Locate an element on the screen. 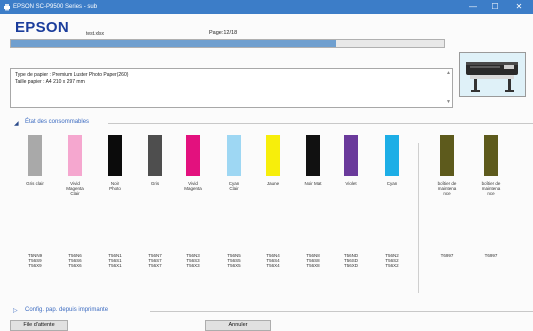  ink-name-line: Magenta is located at coordinates (193, 188).